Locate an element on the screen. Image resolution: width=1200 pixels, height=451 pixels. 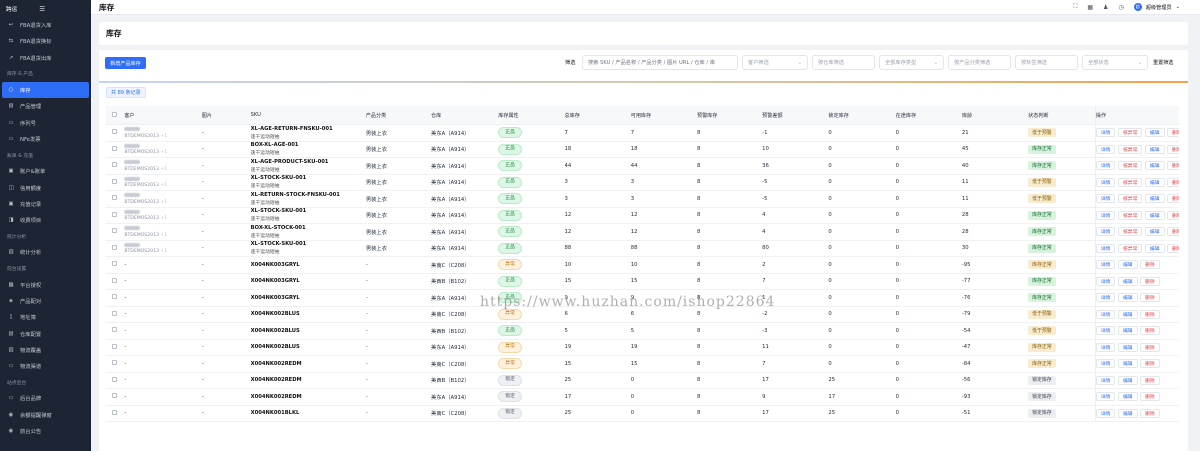
sidebar-item: ↗ FBA退货出库 is located at coordinates (45, 58).